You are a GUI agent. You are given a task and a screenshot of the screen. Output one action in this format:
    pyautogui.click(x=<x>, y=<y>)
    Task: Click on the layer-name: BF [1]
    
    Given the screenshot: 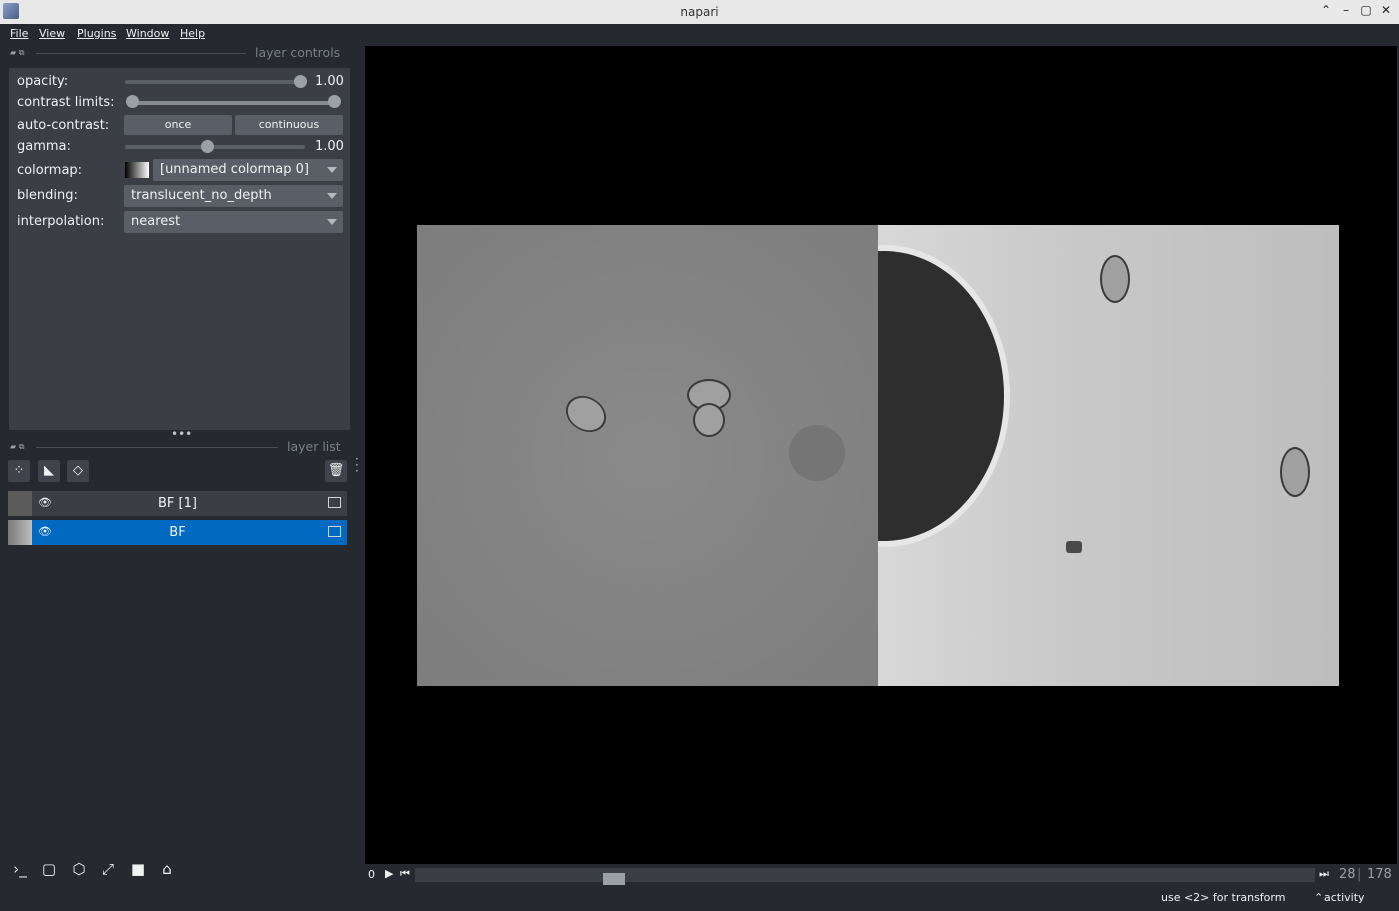 What is the action you would take?
    pyautogui.click(x=177, y=503)
    